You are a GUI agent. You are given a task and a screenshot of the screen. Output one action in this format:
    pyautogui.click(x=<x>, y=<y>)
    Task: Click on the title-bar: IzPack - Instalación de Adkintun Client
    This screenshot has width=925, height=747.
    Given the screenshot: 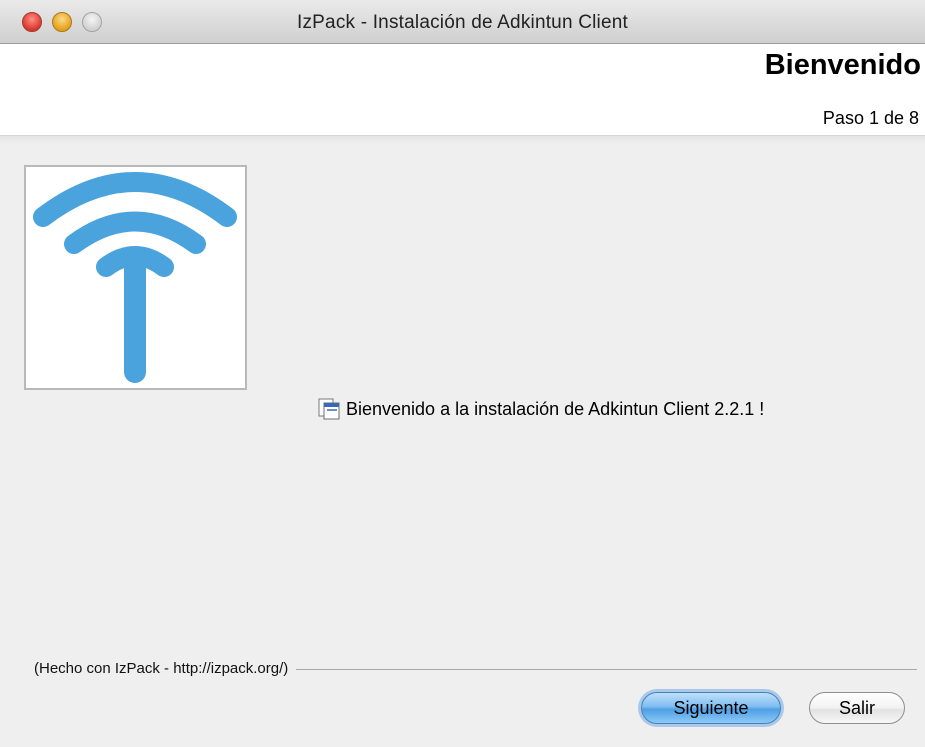 What is the action you would take?
    pyautogui.click(x=462, y=22)
    